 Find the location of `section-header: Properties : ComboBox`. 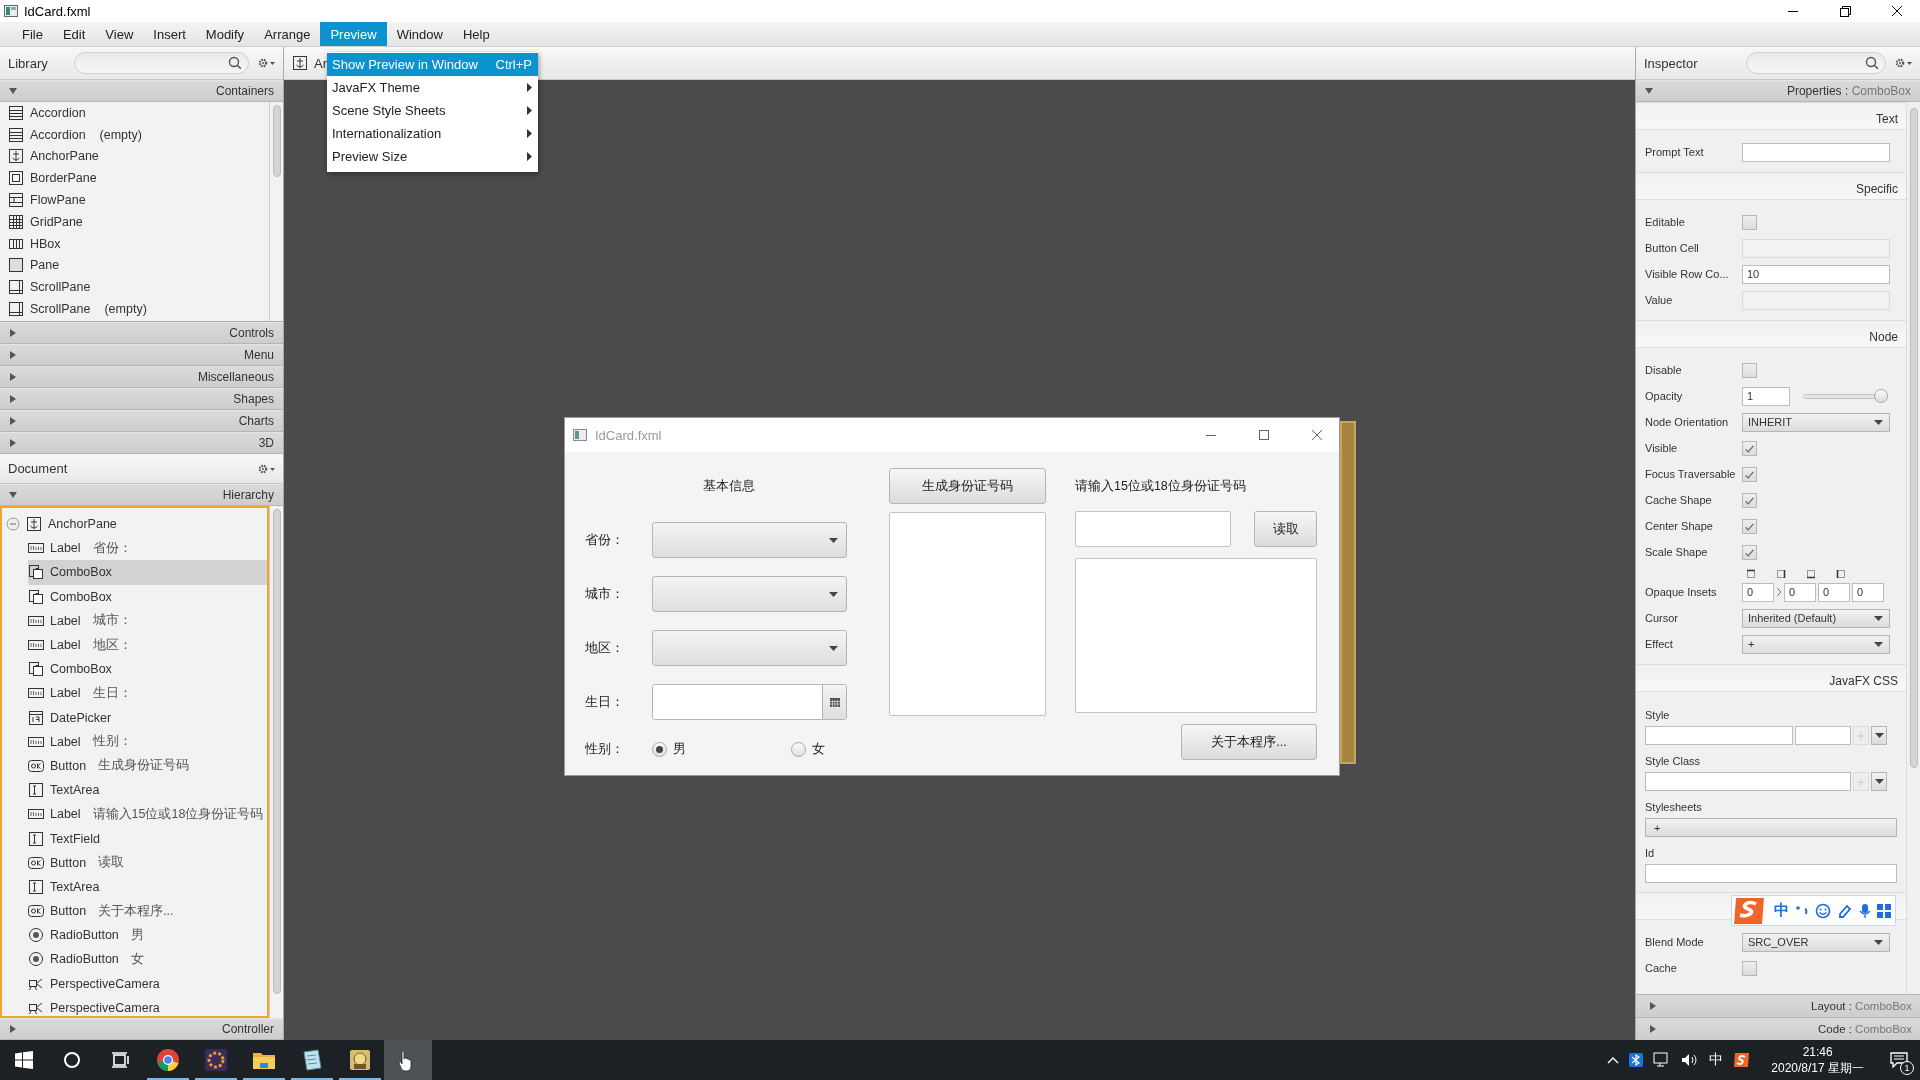

section-header: Properties : ComboBox is located at coordinates (1778, 91).